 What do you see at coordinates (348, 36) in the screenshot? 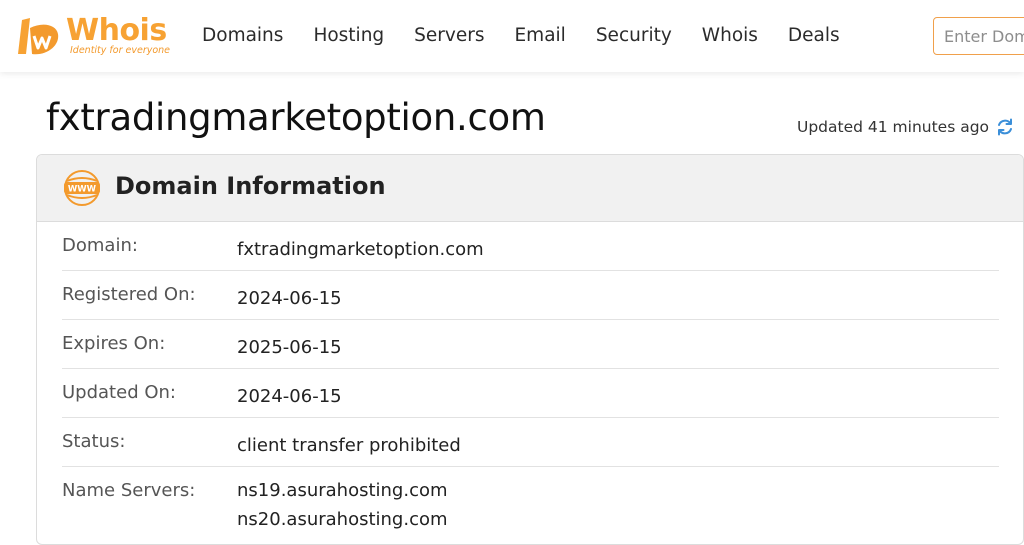
I see `nav-item-hosting: Hosting` at bounding box center [348, 36].